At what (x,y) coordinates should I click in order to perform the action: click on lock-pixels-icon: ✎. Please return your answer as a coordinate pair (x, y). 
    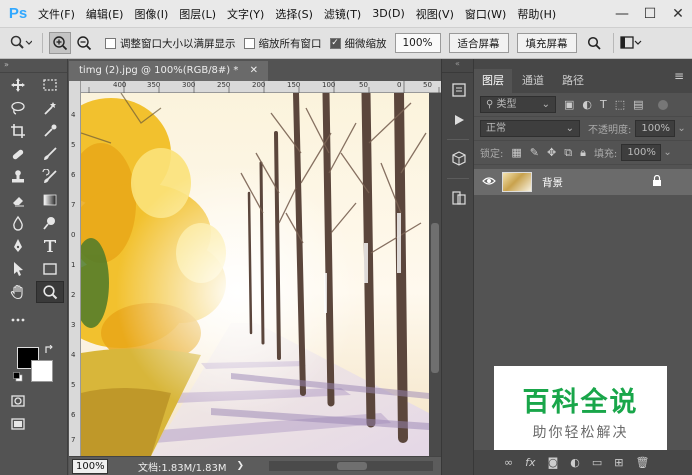
    Looking at the image, I should click on (534, 152).